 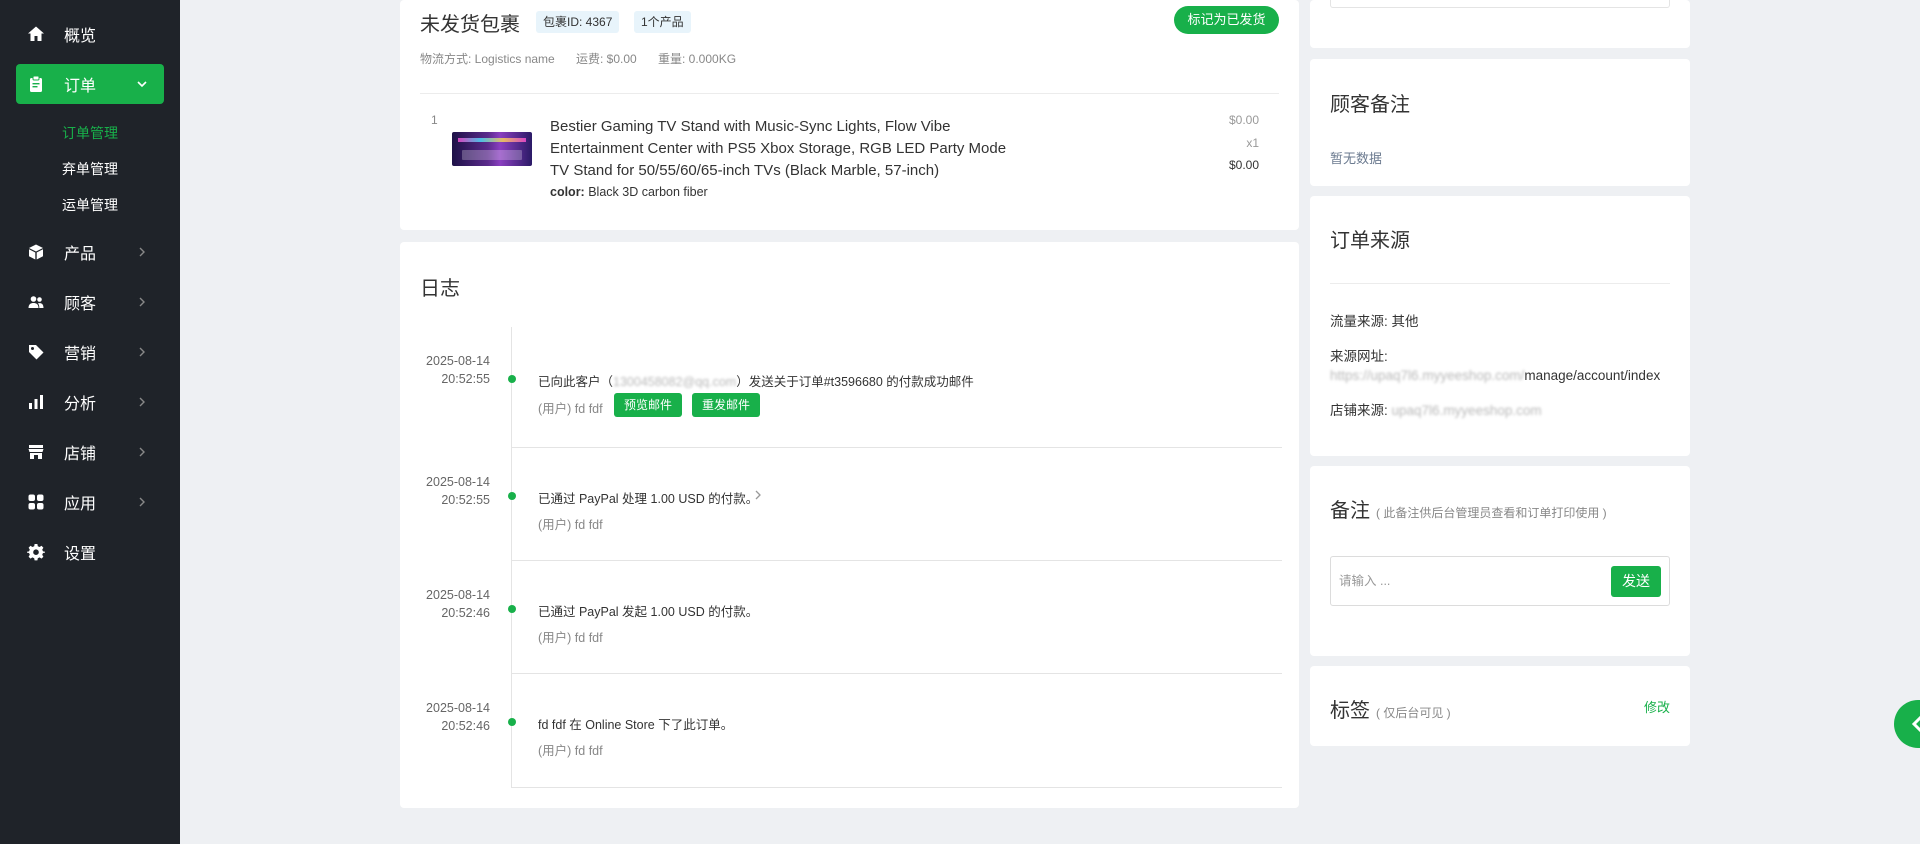 I want to click on bar-chart-icon, so click(x=36, y=402).